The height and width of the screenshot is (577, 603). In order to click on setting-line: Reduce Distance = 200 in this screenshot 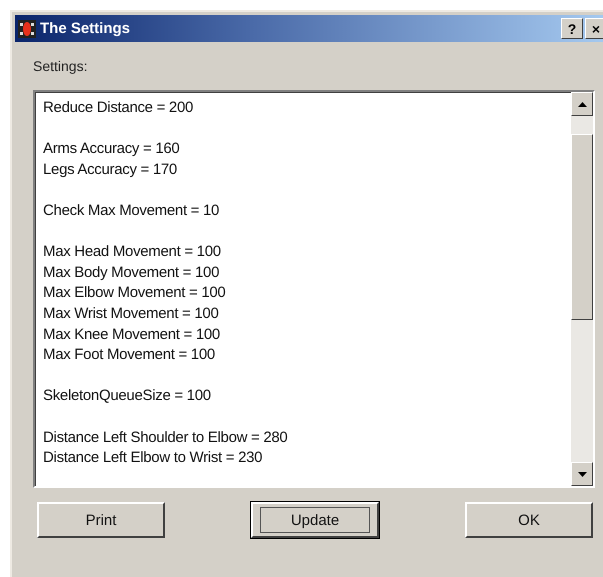, I will do `click(118, 108)`.